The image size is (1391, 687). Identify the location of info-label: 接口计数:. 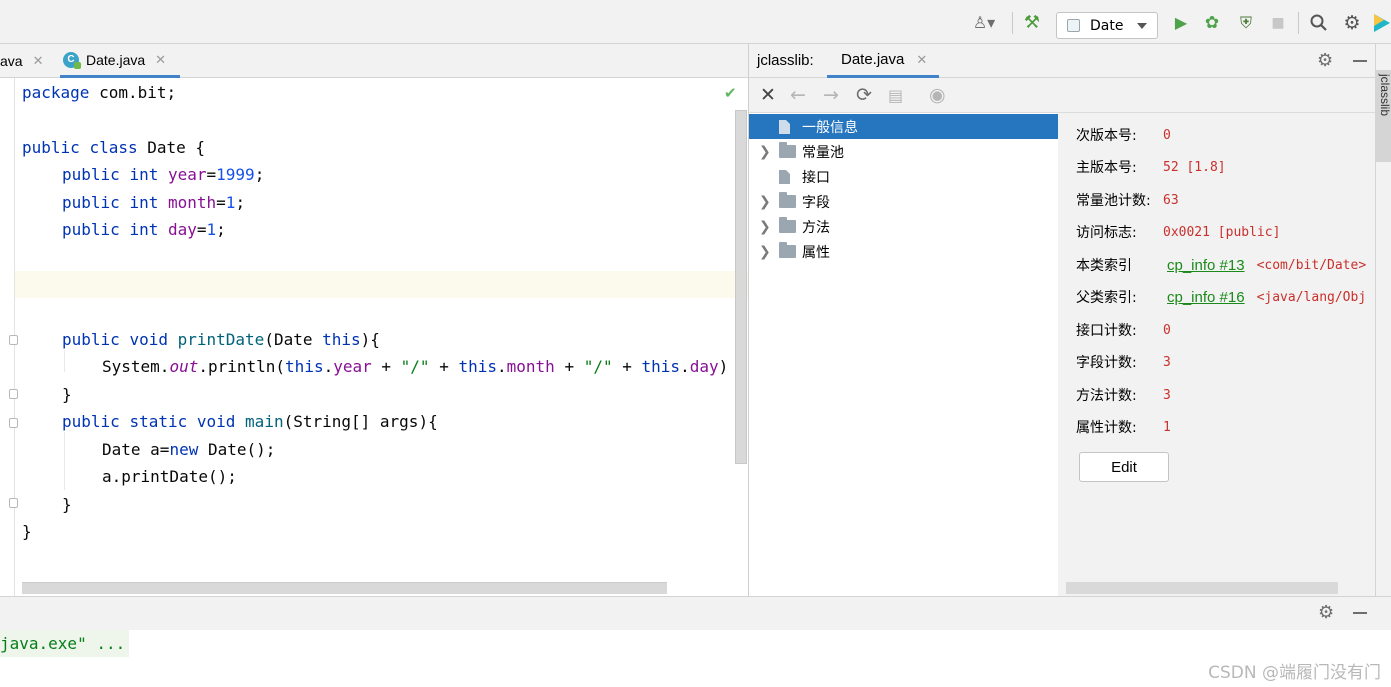
(1106, 331).